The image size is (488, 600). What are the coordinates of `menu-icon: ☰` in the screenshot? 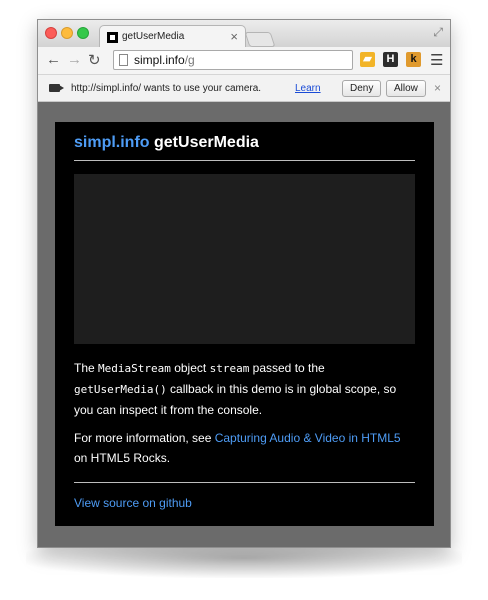 It's located at (436, 60).